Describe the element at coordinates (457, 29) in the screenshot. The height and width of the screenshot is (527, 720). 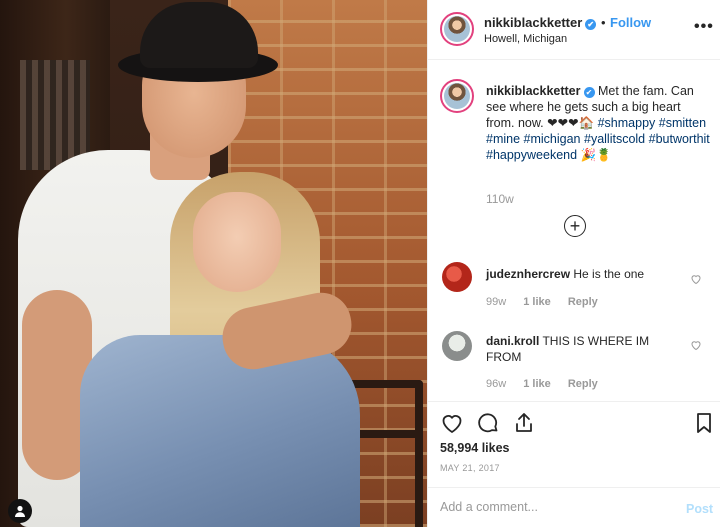
I see `author-avatar` at that location.